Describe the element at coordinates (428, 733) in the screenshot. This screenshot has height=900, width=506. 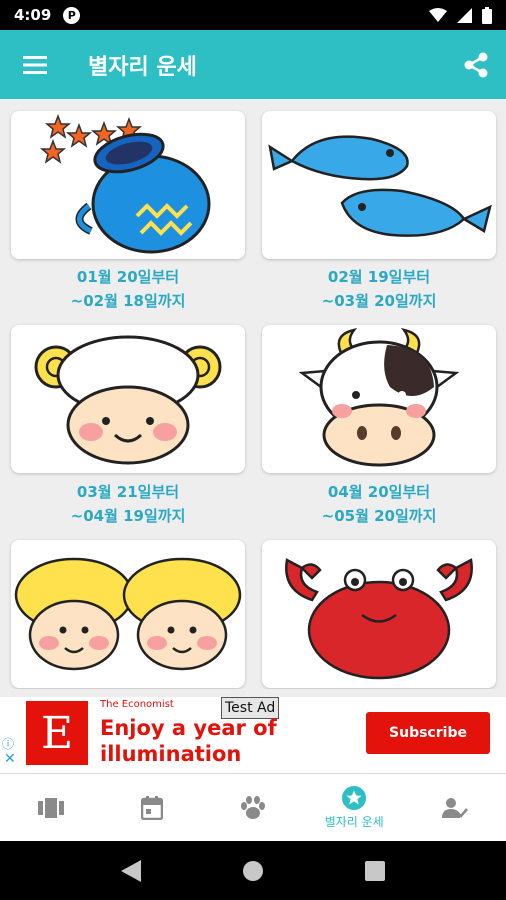
I see `subscribe-button: Subscribe` at that location.